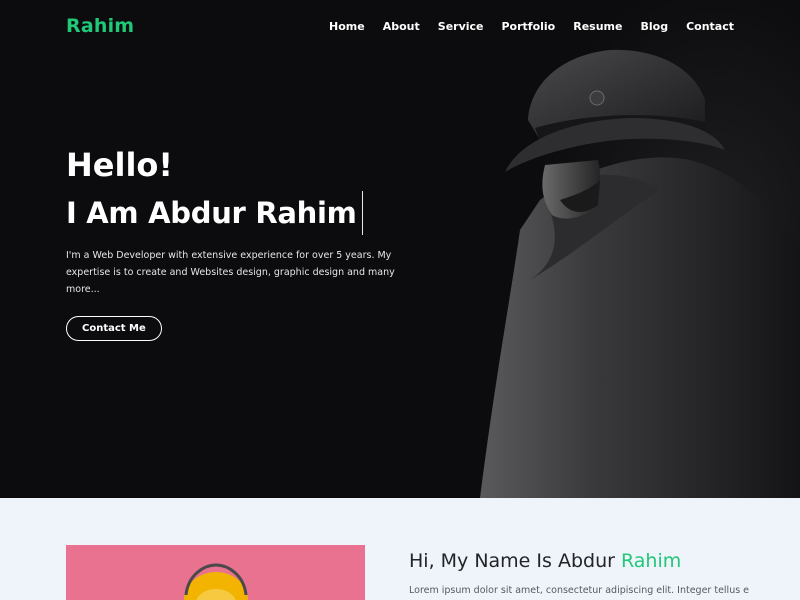 The width and height of the screenshot is (800, 600). Describe the element at coordinates (347, 26) in the screenshot. I see `nav-item-home: Home` at that location.